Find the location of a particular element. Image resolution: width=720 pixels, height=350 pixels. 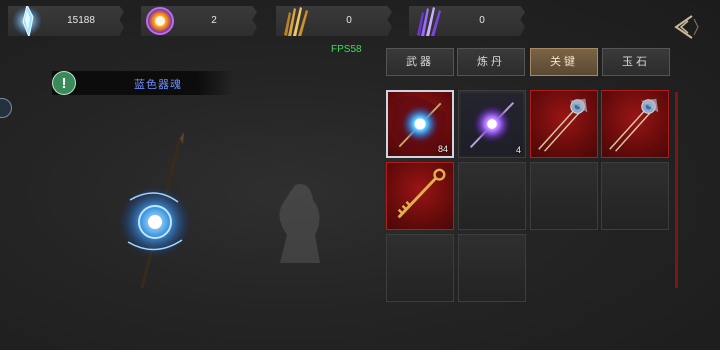

tab-alchemy: 炼丹 is located at coordinates (491, 62).